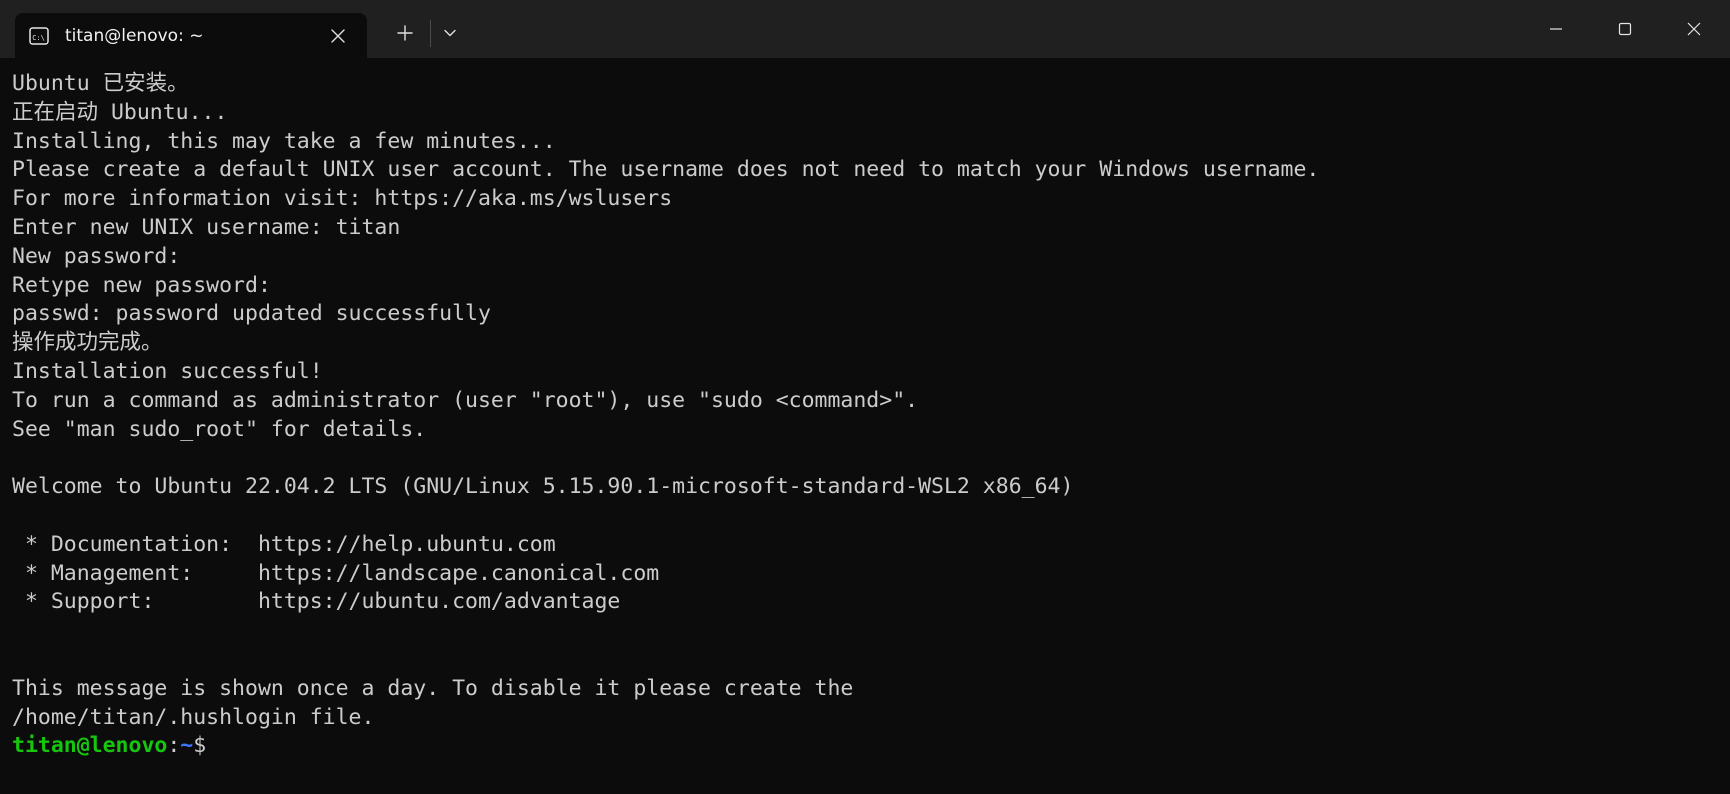 The height and width of the screenshot is (794, 1730). Describe the element at coordinates (187, 746) in the screenshot. I see `prompt-path: ~` at that location.